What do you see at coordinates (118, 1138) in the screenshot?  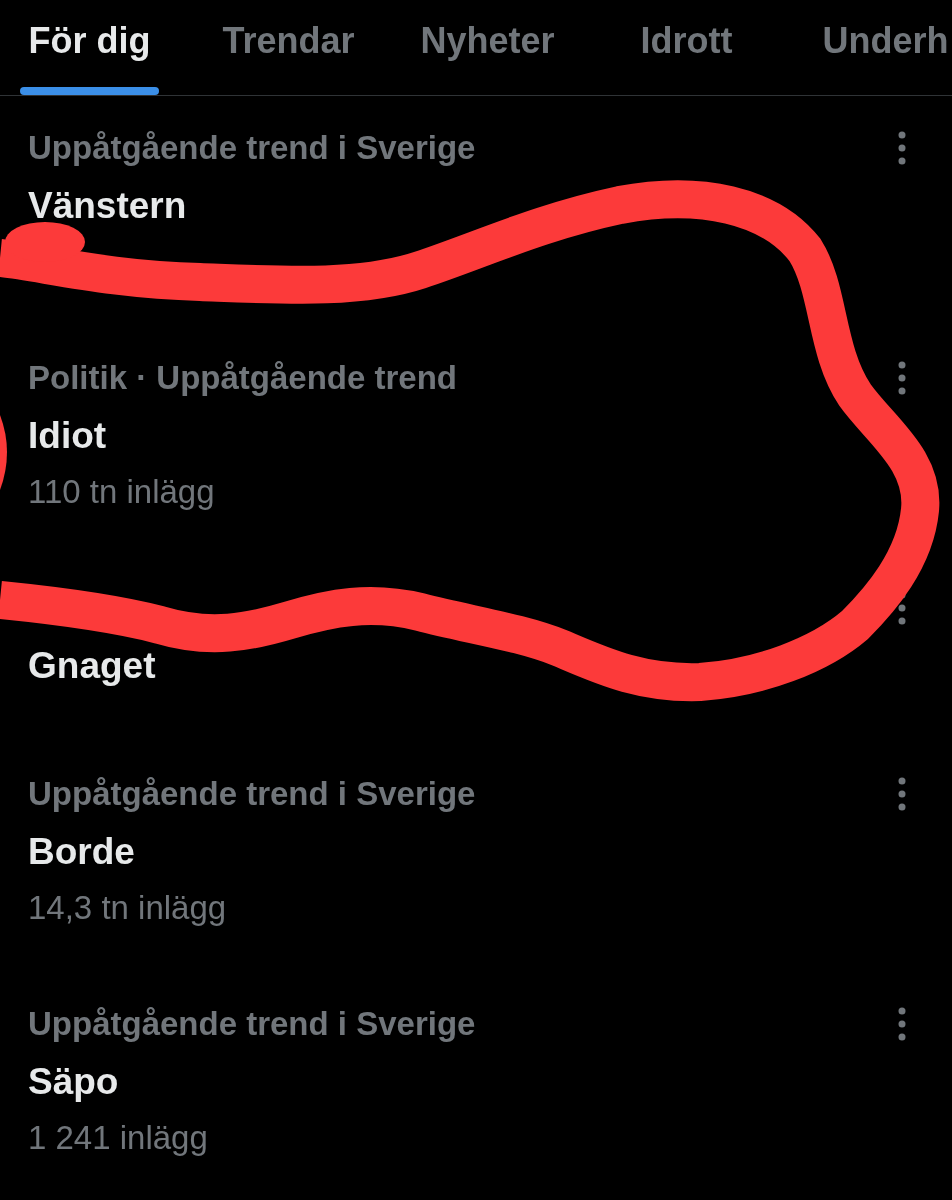 I see `post-count: 1 241 inlägg` at bounding box center [118, 1138].